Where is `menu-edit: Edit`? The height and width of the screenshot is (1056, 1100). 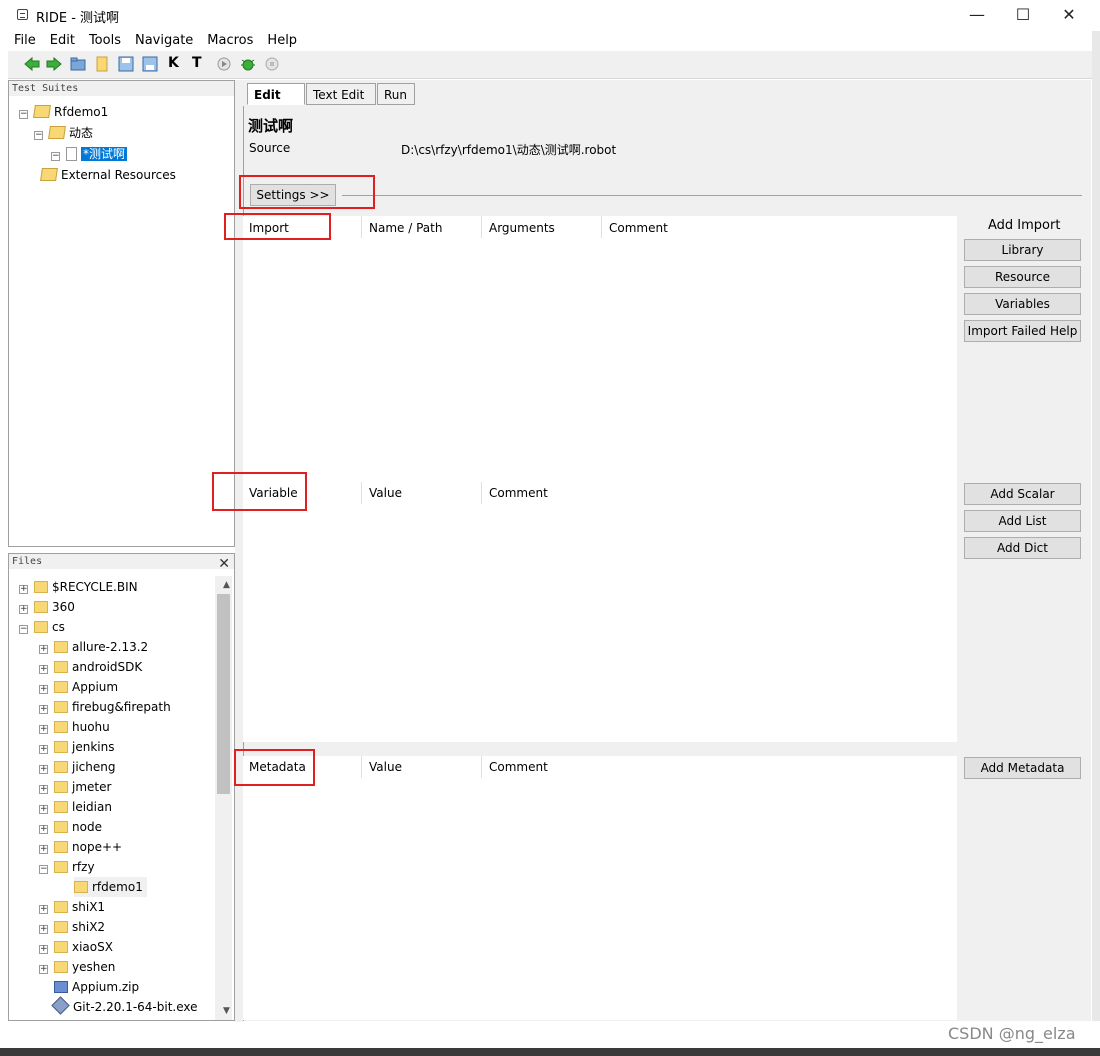
menu-edit: Edit is located at coordinates (62, 41).